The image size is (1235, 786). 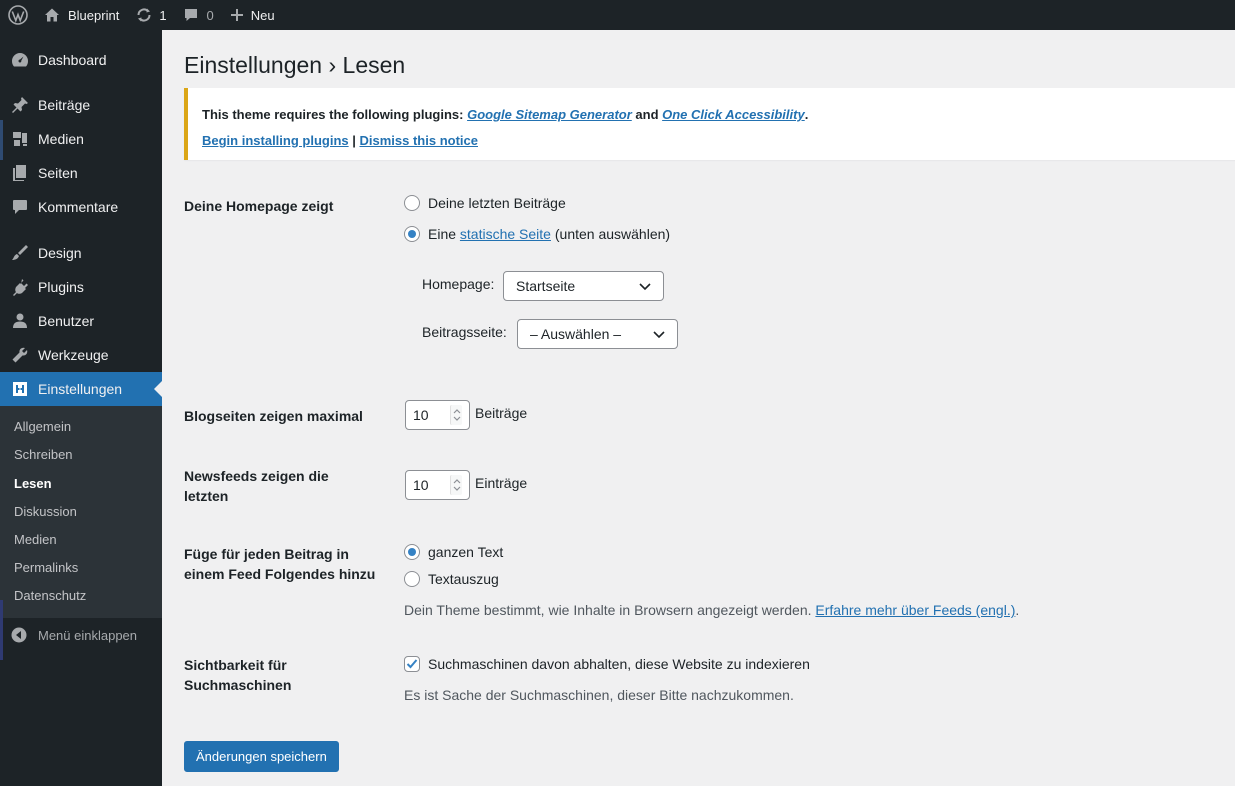 I want to click on sidebar-item-label: Plugins, so click(x=61, y=287).